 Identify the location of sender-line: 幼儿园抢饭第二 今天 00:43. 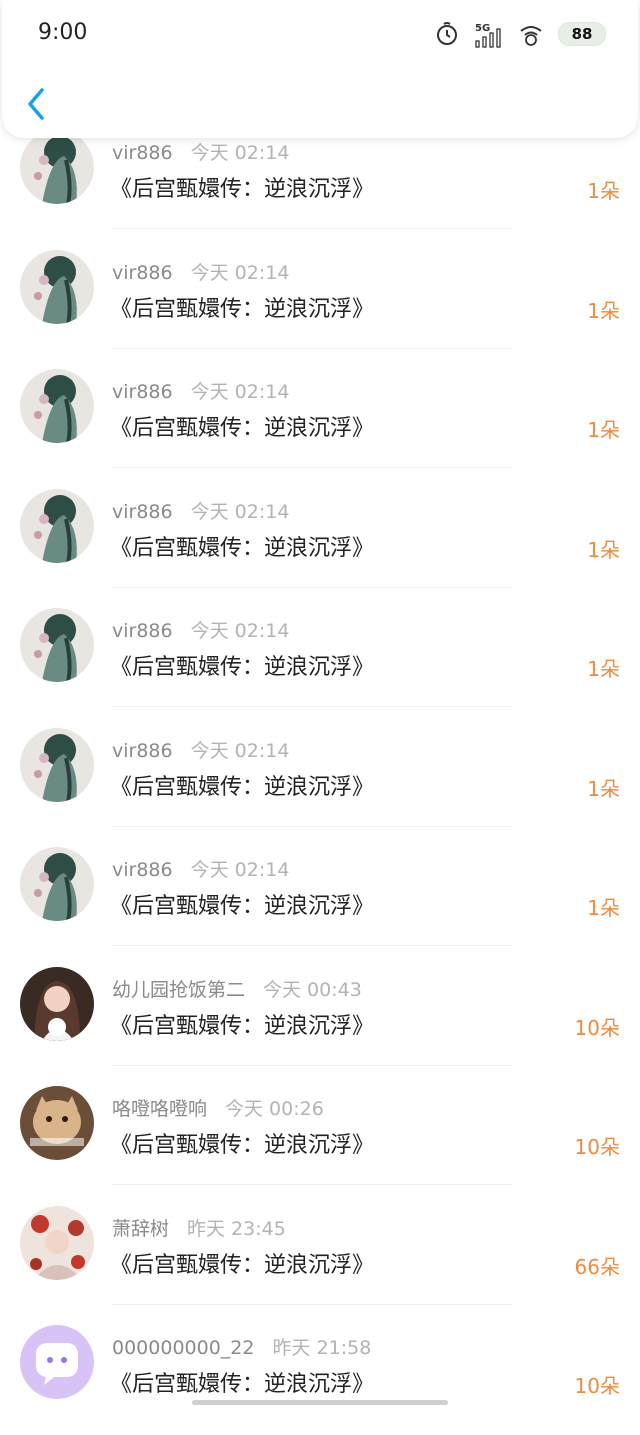
(237, 988).